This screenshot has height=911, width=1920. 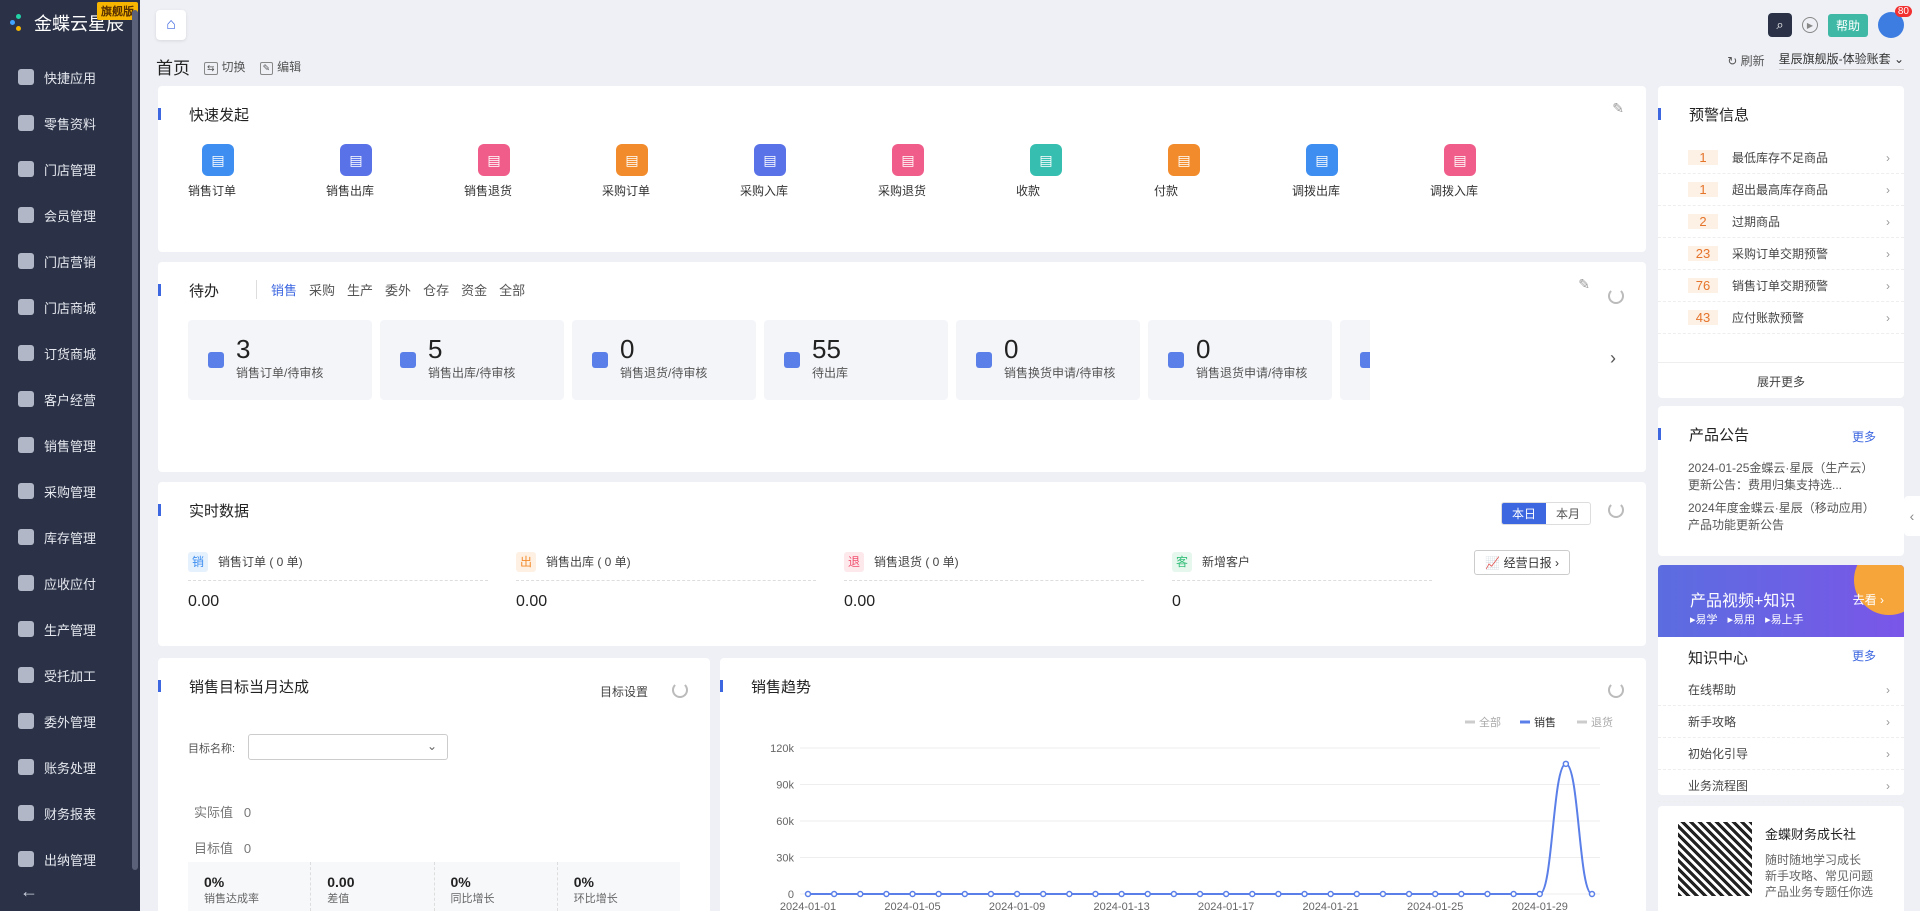 What do you see at coordinates (1781, 690) in the screenshot?
I see `knowledge-item: 在线帮助 ›` at bounding box center [1781, 690].